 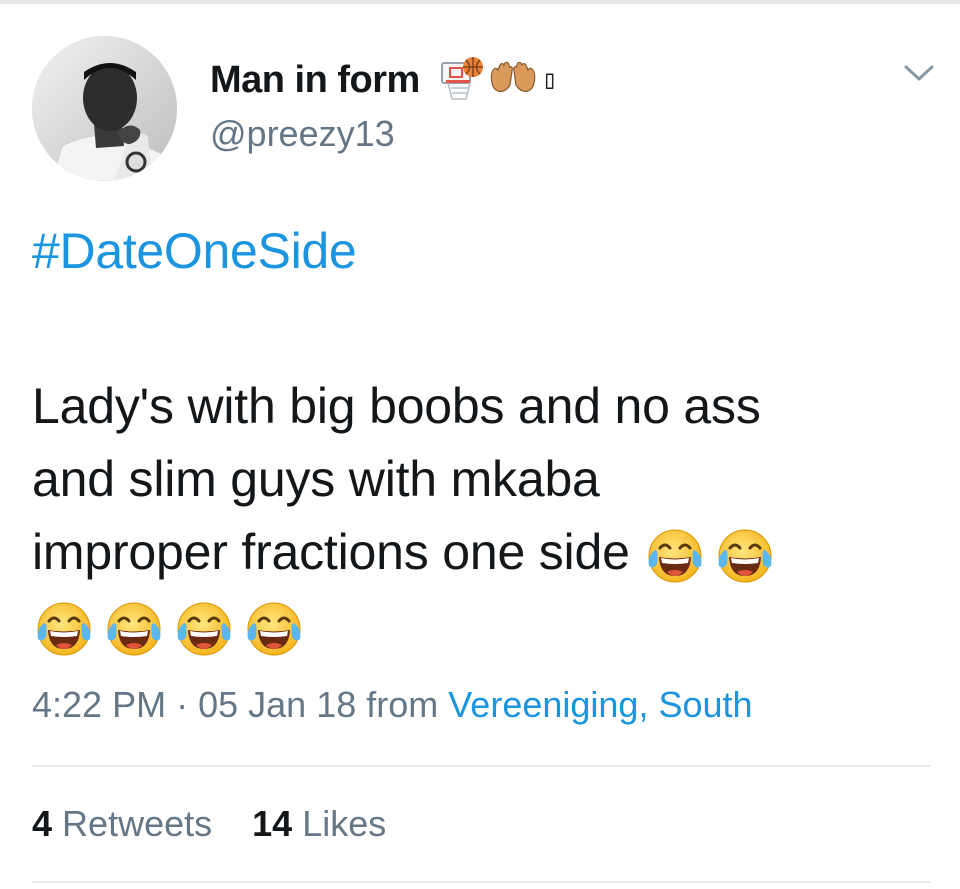 What do you see at coordinates (402, 704) in the screenshot?
I see `from-label: from` at bounding box center [402, 704].